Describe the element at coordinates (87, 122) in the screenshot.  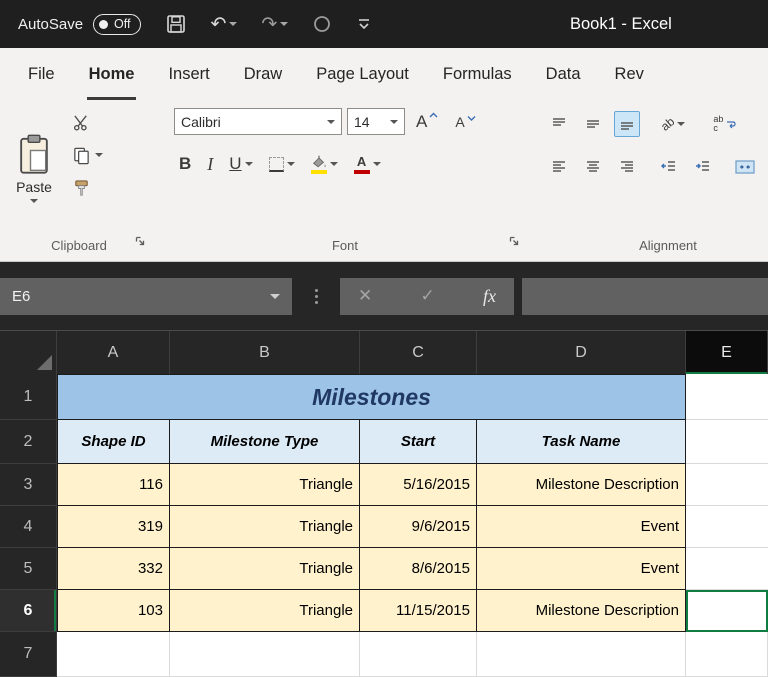
I see `cut-button` at that location.